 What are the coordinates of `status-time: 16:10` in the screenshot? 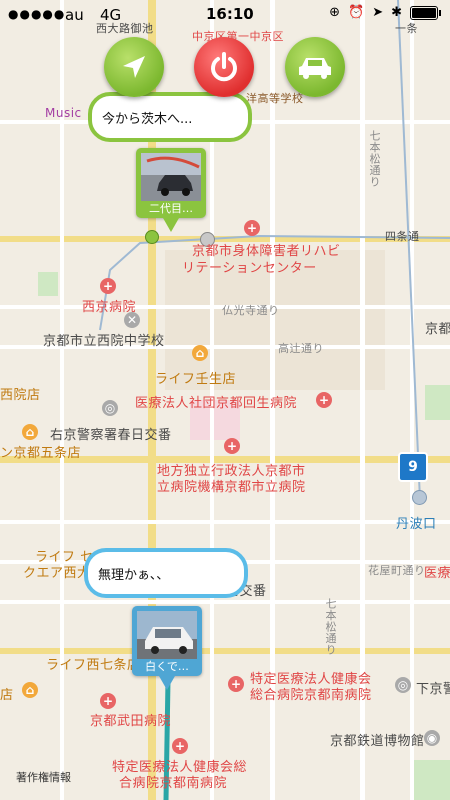 It's located at (230, 14).